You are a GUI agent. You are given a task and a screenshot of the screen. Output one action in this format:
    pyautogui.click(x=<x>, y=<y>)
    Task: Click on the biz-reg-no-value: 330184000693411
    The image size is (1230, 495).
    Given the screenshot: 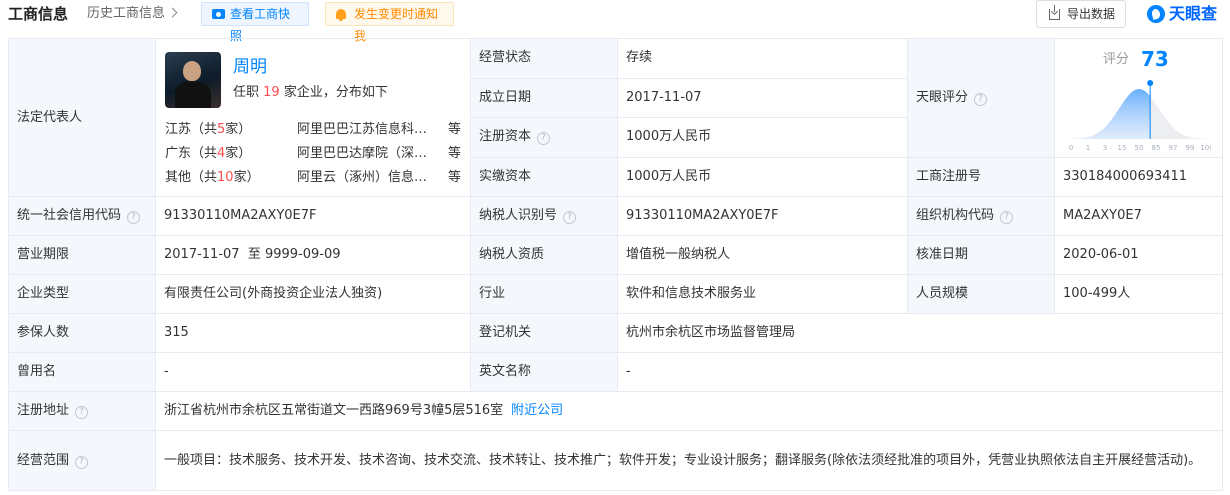 What is the action you would take?
    pyautogui.click(x=1138, y=176)
    